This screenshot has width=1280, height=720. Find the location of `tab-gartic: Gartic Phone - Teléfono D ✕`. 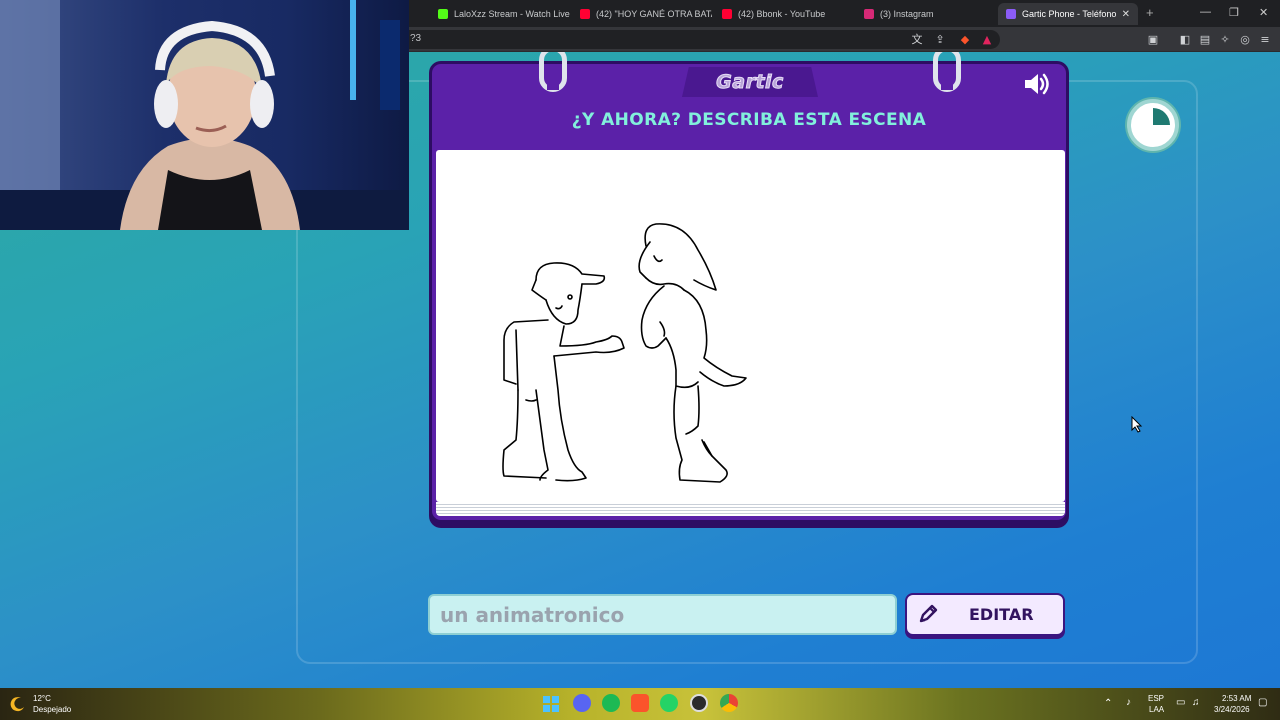

tab-gartic: Gartic Phone - Teléfono D ✕ is located at coordinates (1068, 14).